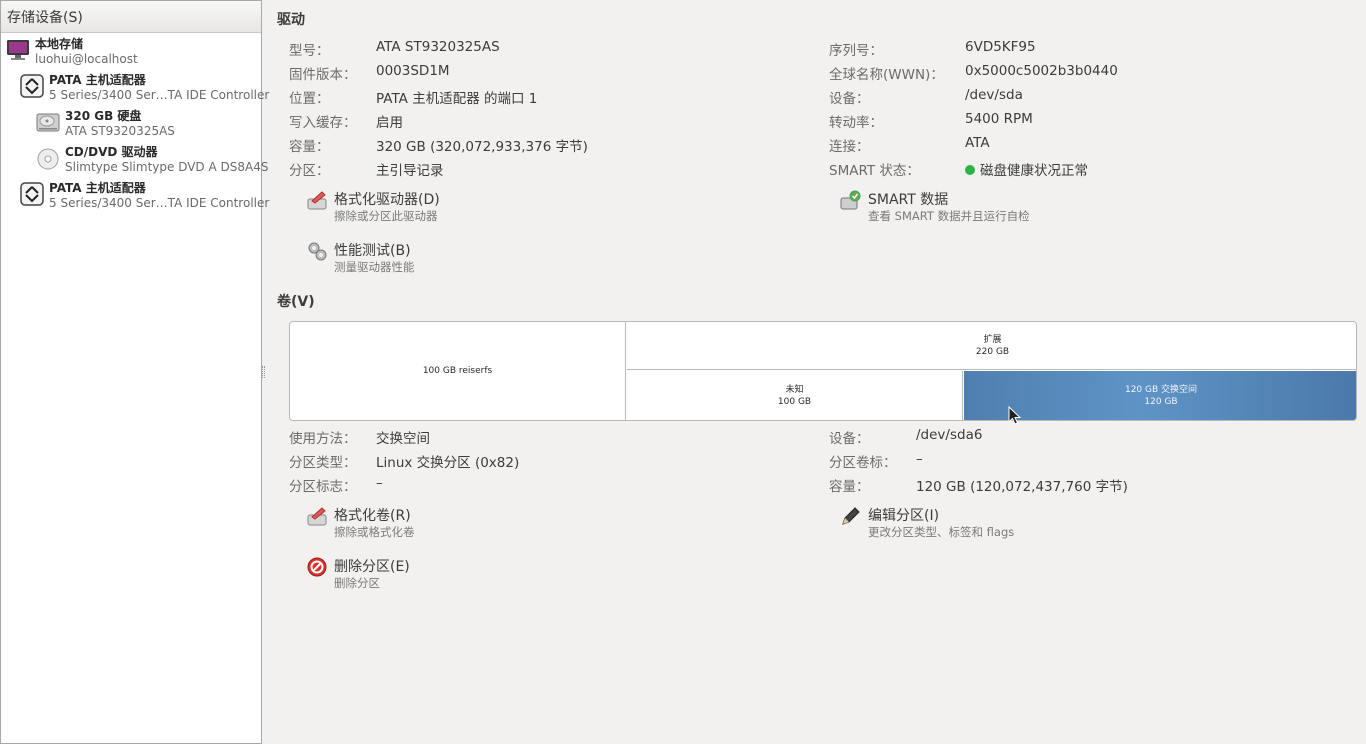  I want to click on connection-value: ATA, so click(977, 143).